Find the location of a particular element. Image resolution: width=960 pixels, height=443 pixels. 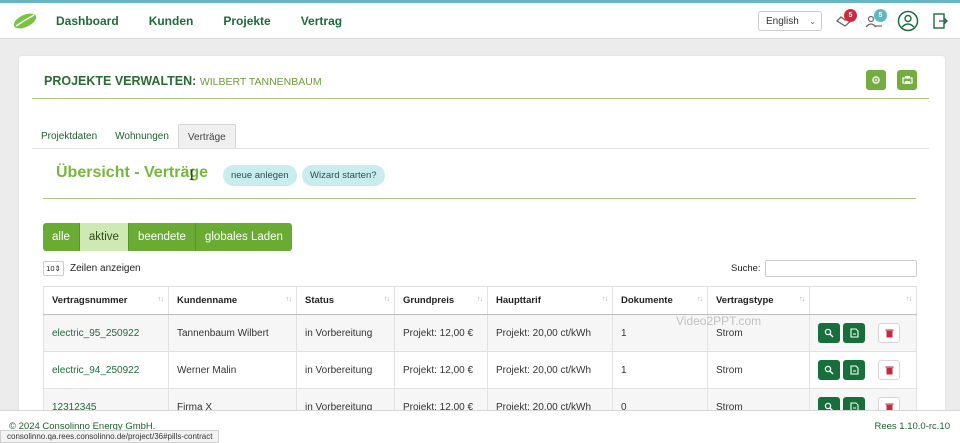

user-profile-button is located at coordinates (908, 21).